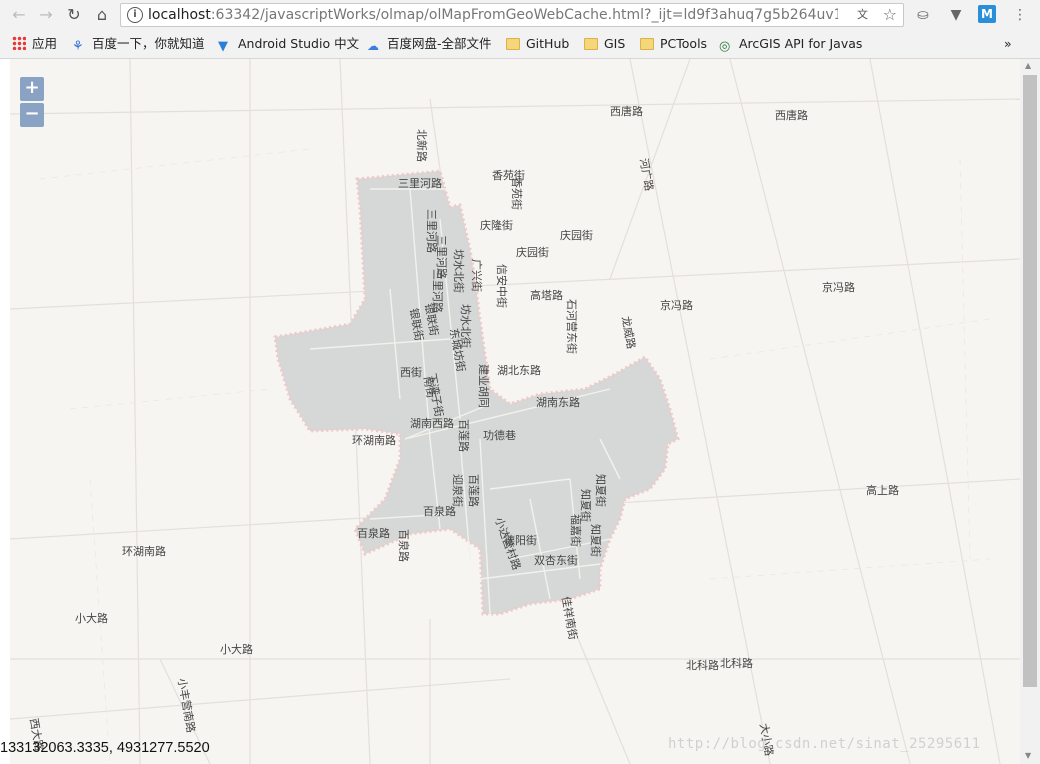 The height and width of the screenshot is (764, 1040). I want to click on vertical-scrollbar: ▲ ▼, so click(1030, 411).